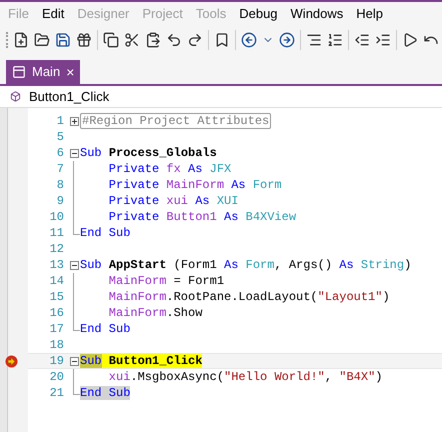  What do you see at coordinates (317, 14) in the screenshot?
I see `menu-item: Windows` at bounding box center [317, 14].